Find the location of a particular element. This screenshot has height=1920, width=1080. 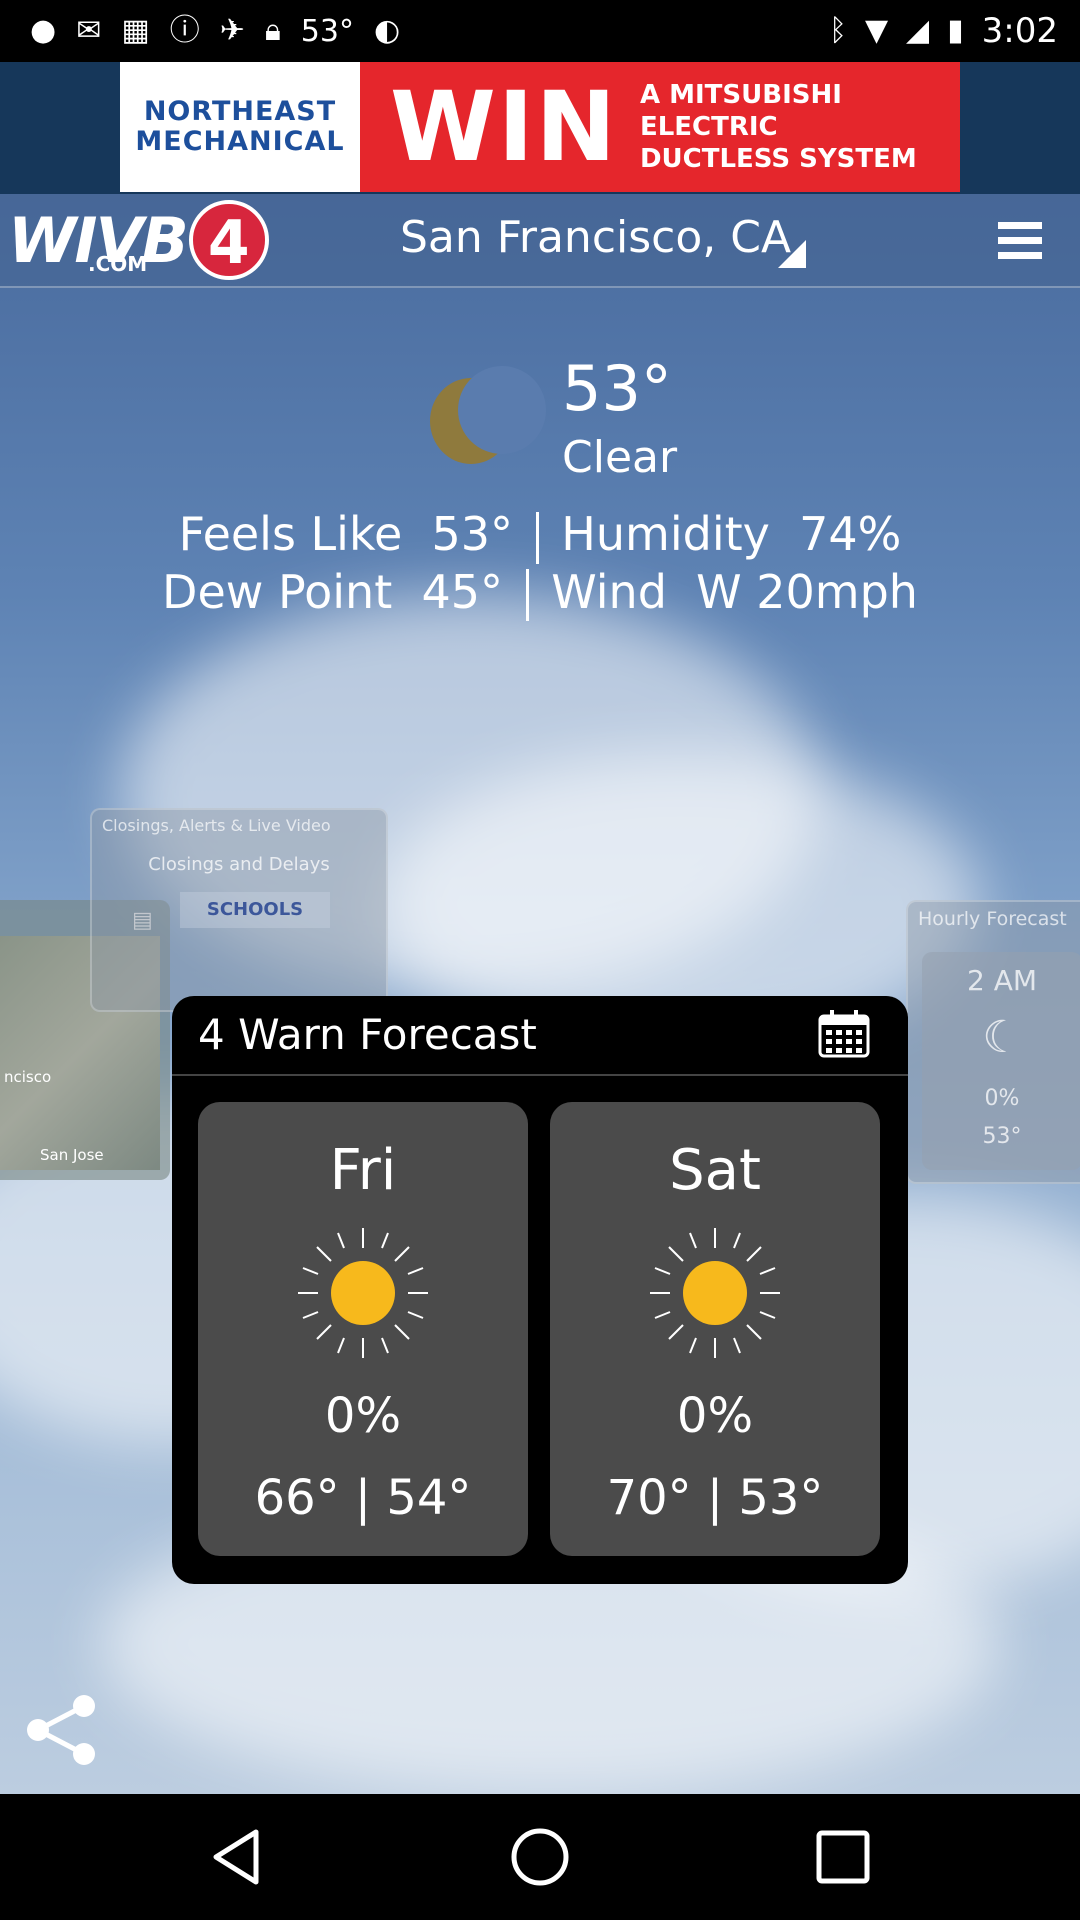

bluetooth-icon: ᛒ is located at coordinates (837, 30).